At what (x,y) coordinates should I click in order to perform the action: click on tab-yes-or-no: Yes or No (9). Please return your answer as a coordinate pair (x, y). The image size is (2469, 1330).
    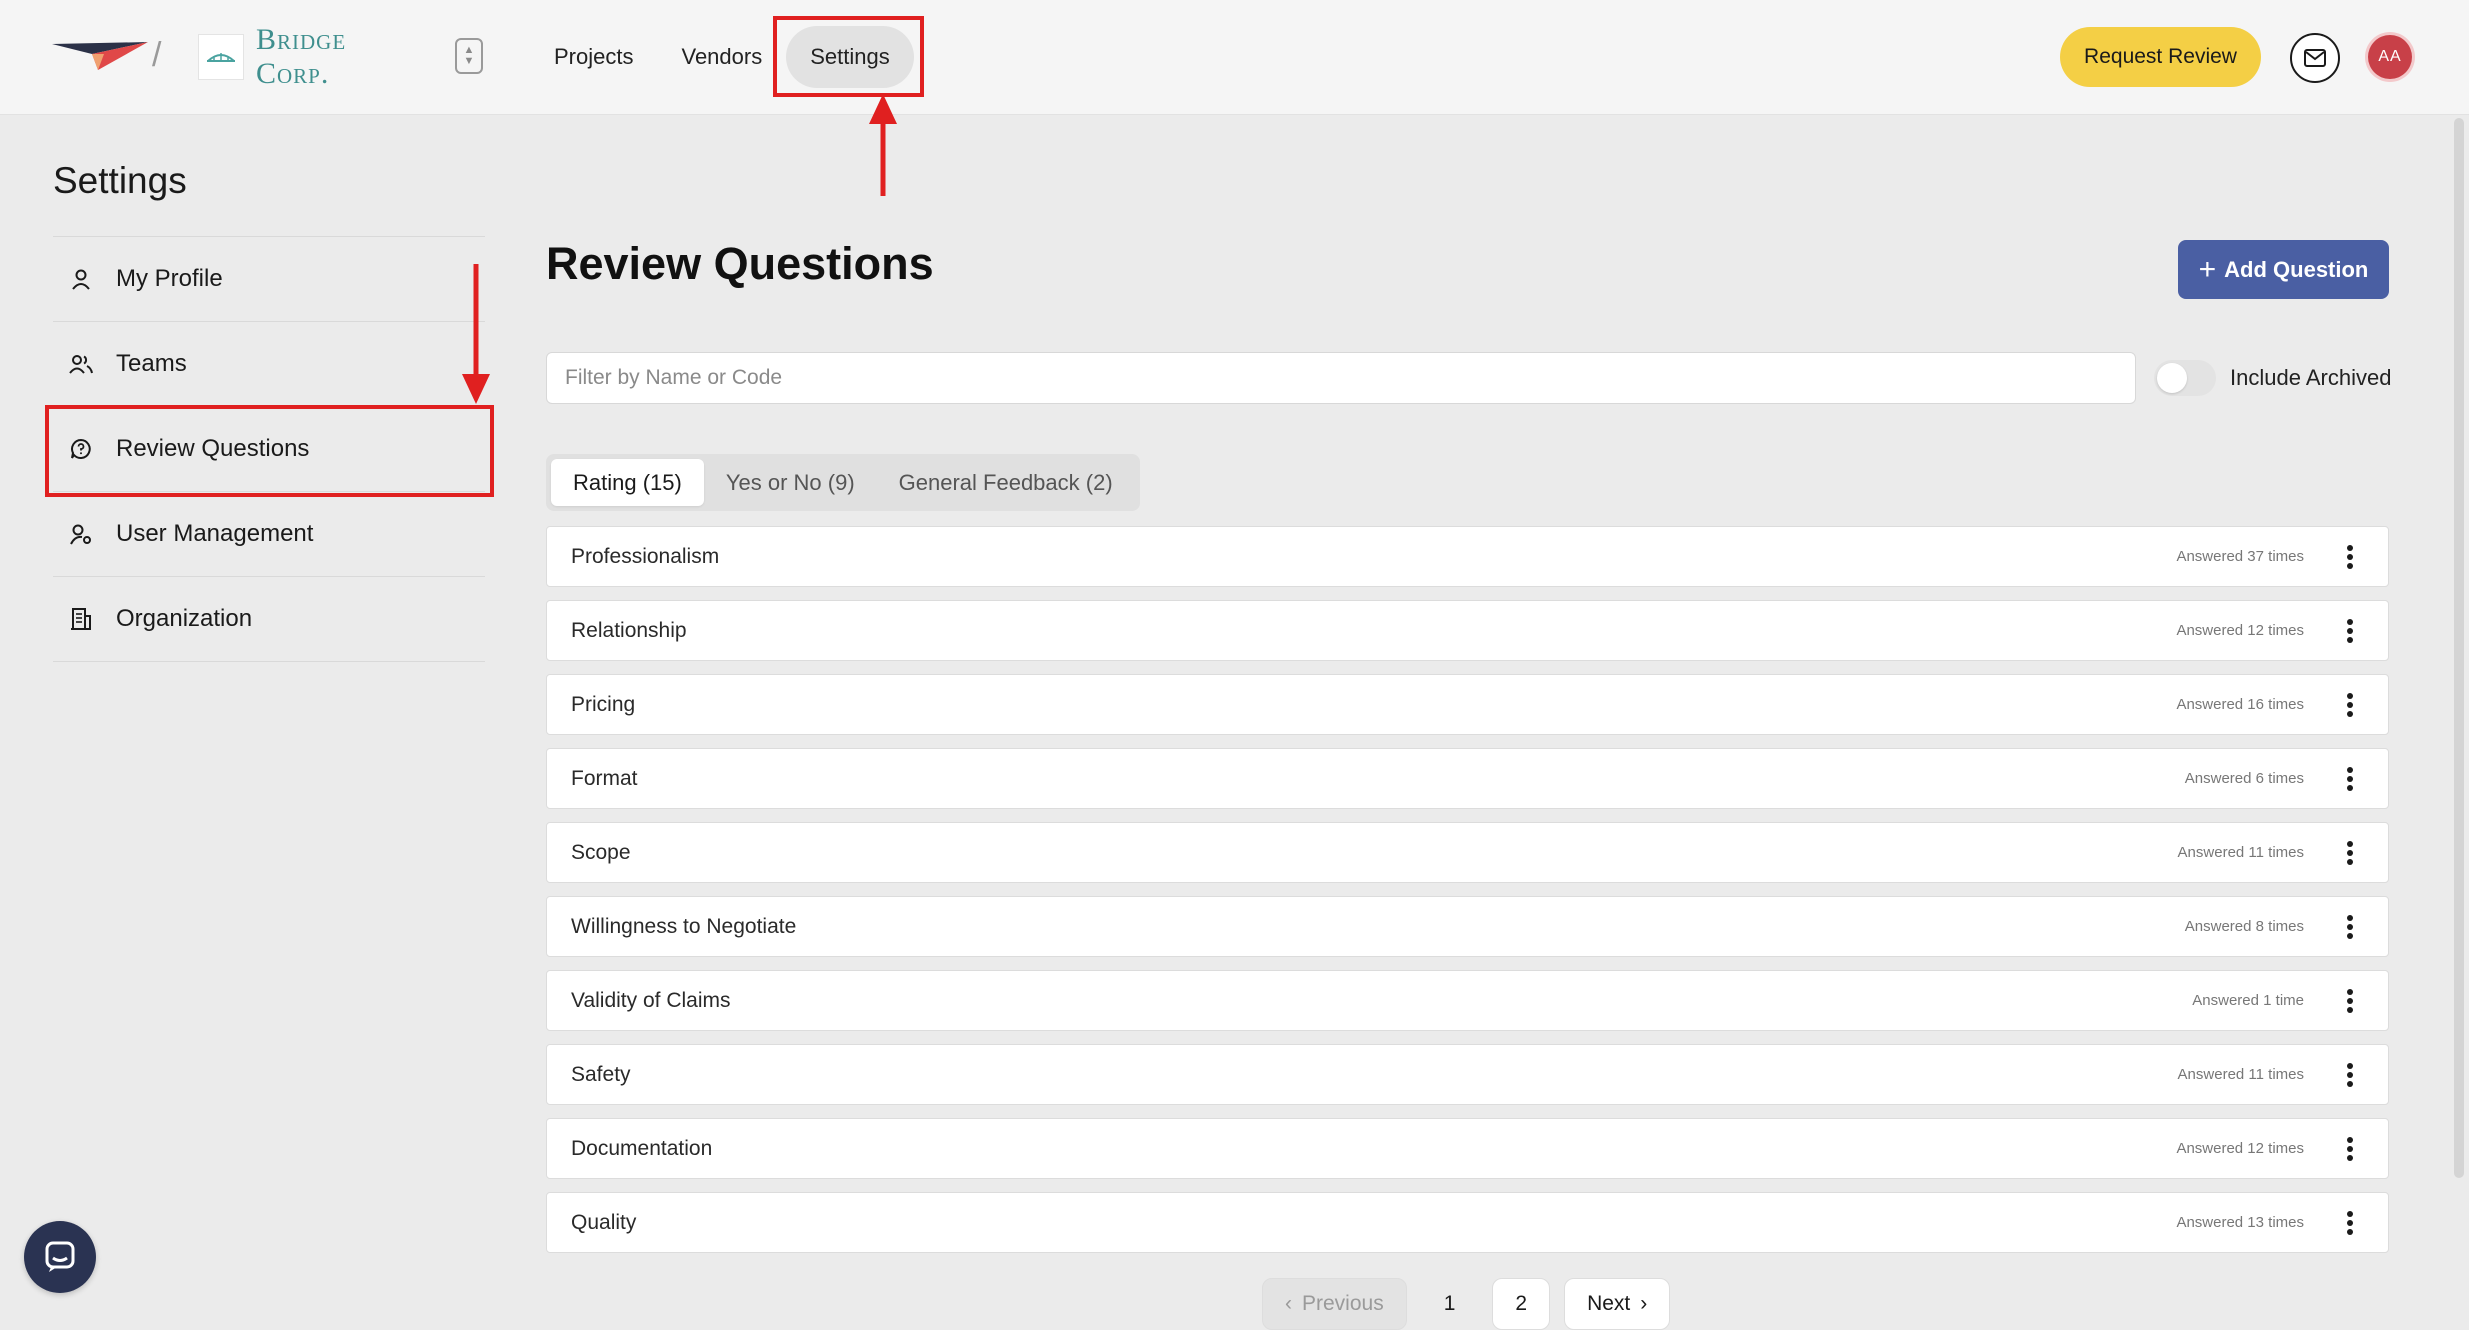
    Looking at the image, I should click on (790, 482).